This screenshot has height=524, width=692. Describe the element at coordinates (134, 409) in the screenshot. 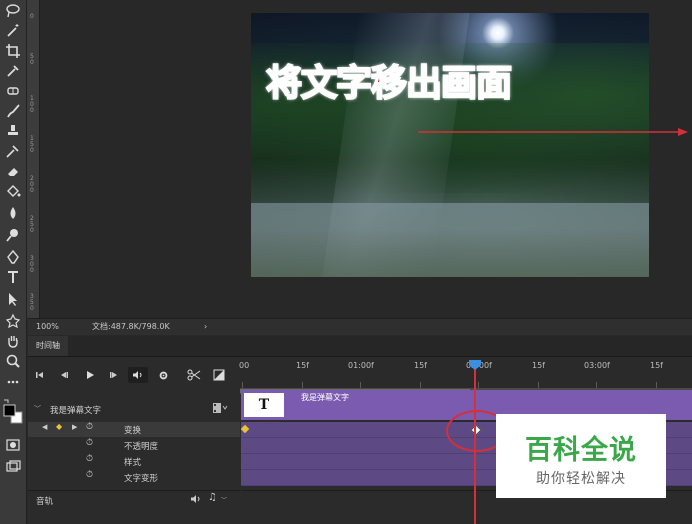

I see `layer-group-row: ﹀ 我是弹幕文字` at that location.